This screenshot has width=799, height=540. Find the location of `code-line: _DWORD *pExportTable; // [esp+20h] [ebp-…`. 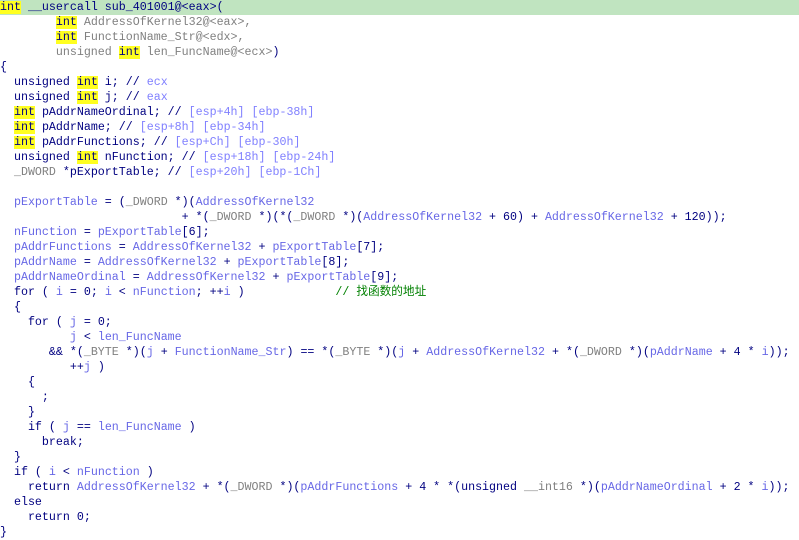

code-line: _DWORD *pExportTable; // [esp+20h] [ebp-… is located at coordinates (399, 172).